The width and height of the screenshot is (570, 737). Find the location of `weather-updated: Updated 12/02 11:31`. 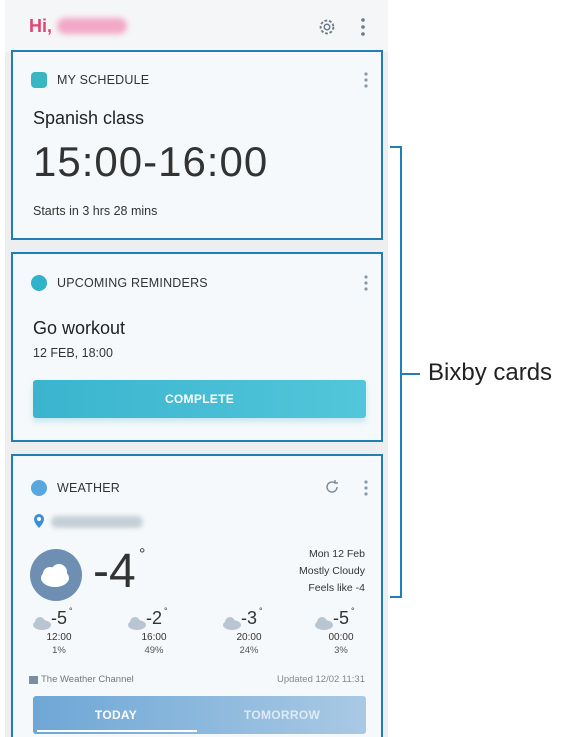

weather-updated: Updated 12/02 11:31 is located at coordinates (320, 679).